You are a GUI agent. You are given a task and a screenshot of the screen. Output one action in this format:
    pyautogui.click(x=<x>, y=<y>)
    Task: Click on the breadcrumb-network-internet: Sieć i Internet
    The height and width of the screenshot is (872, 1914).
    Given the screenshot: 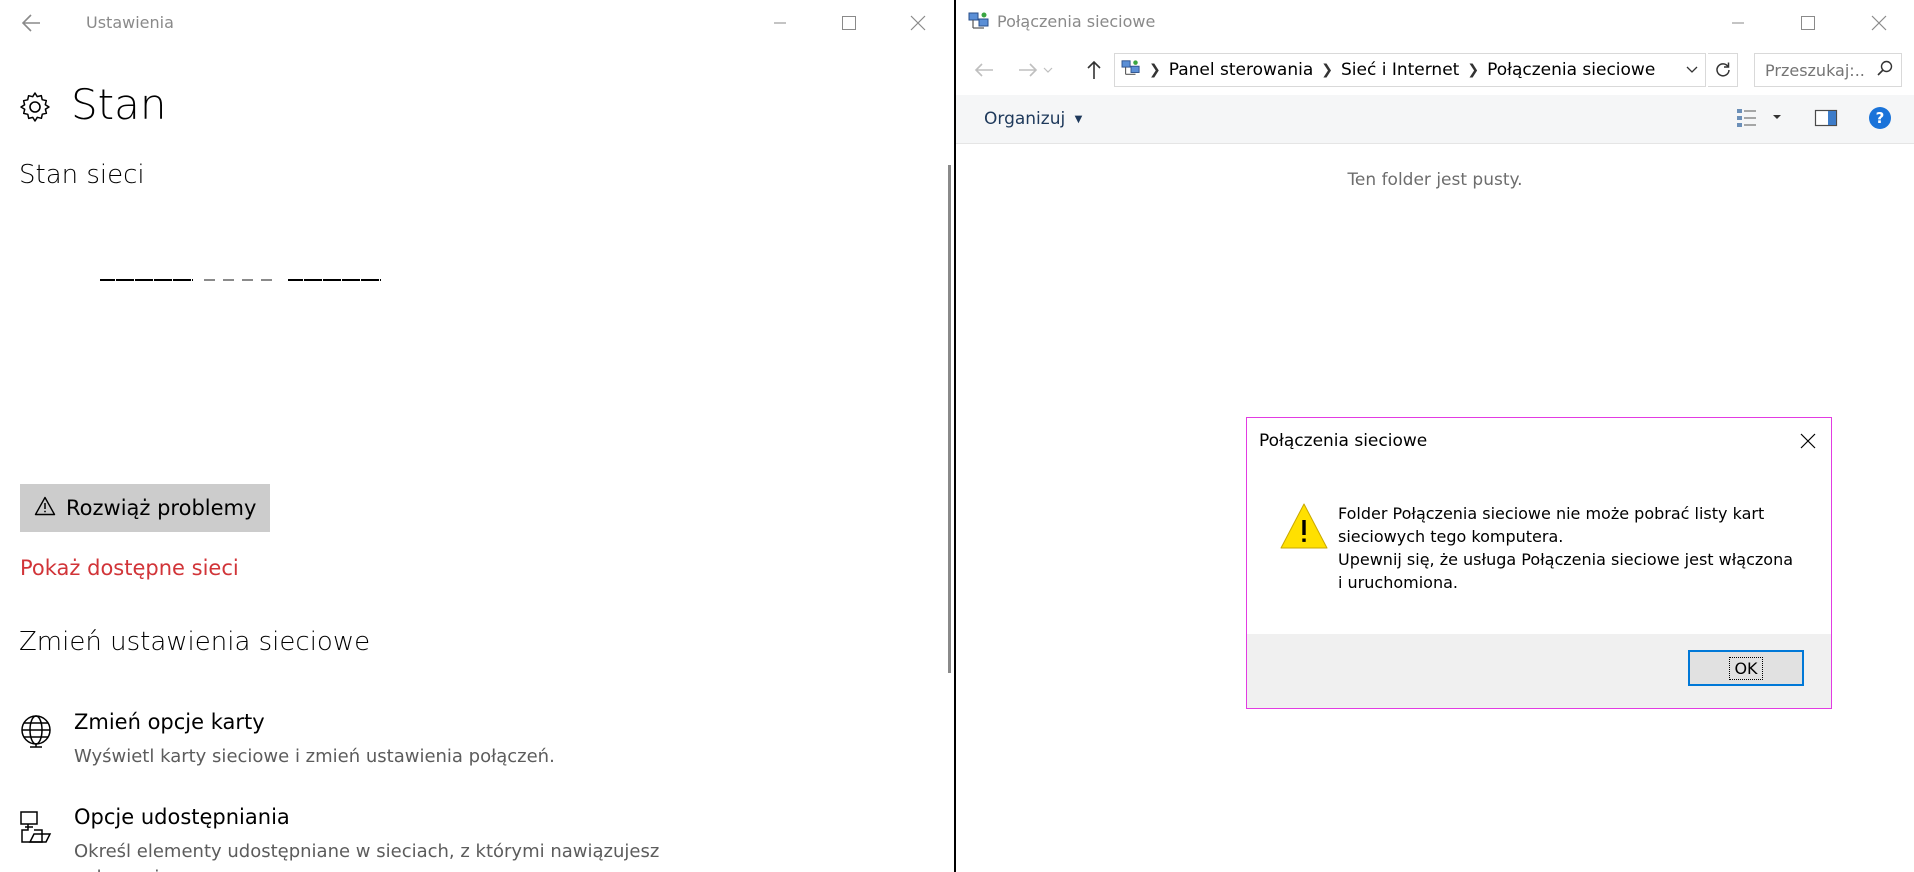 What is the action you would take?
    pyautogui.click(x=1400, y=70)
    